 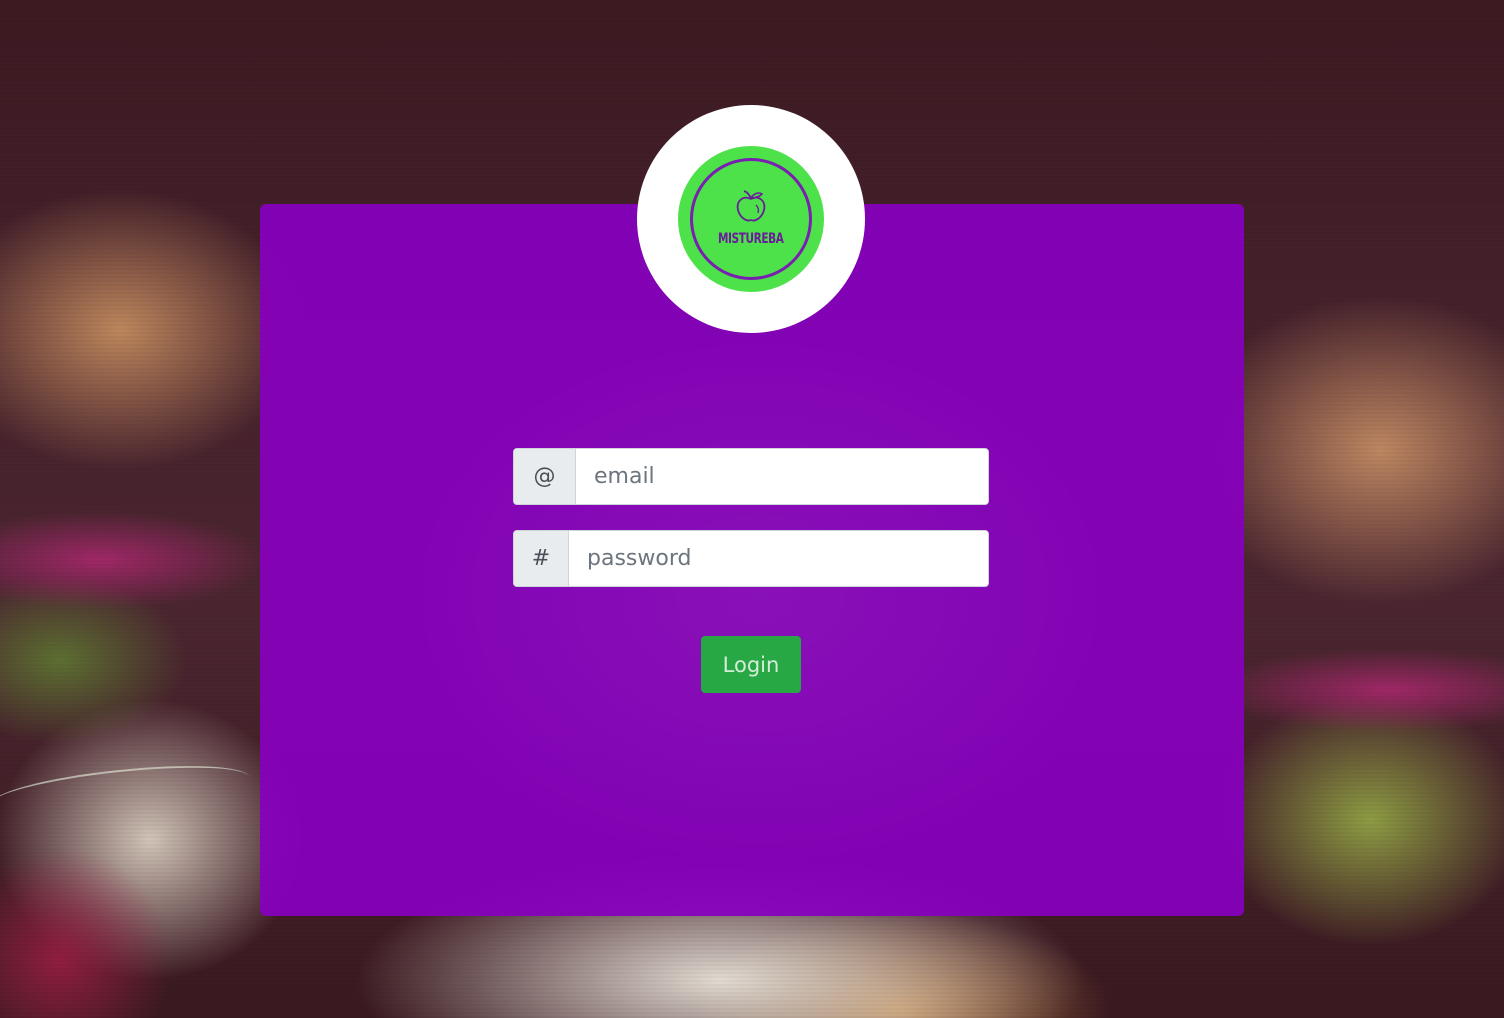 I want to click on logo-text: MISTUREBA, so click(x=751, y=239).